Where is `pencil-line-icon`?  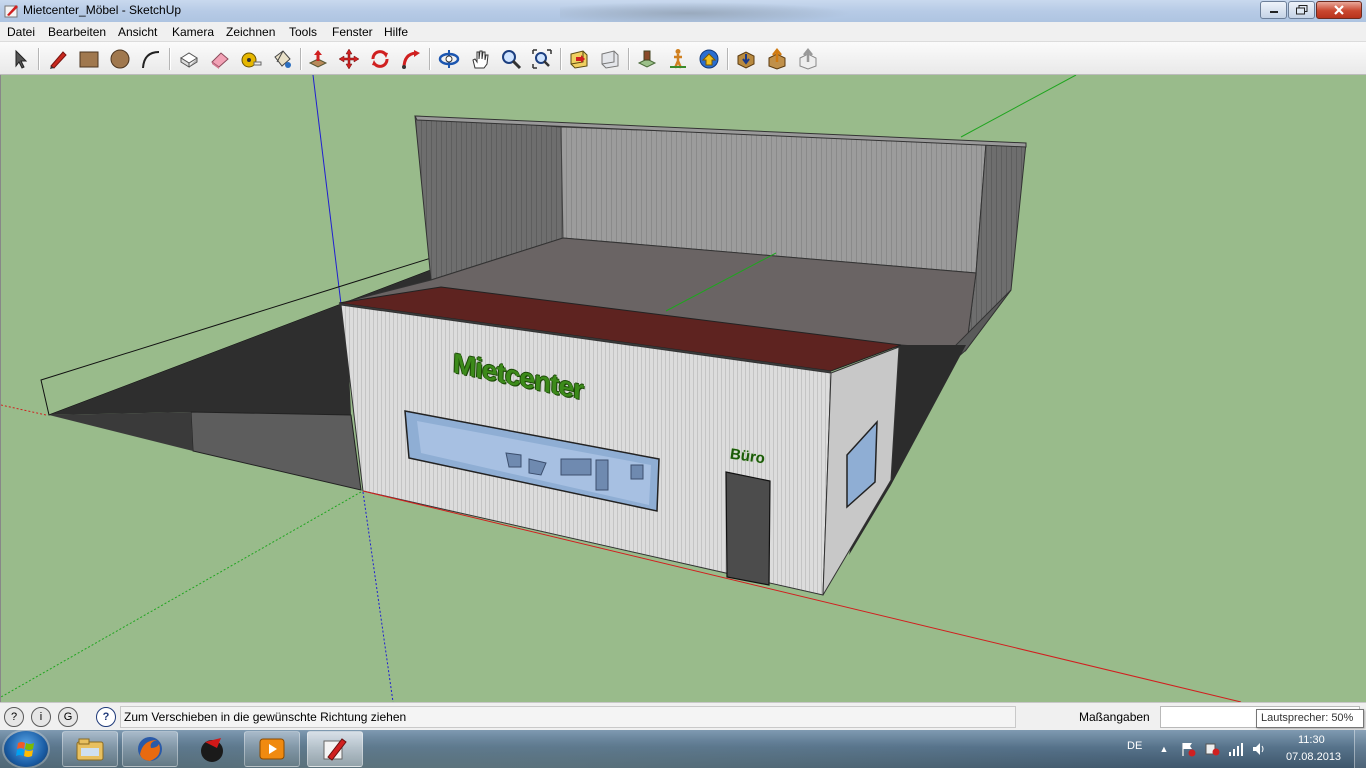 pencil-line-icon is located at coordinates (58, 60).